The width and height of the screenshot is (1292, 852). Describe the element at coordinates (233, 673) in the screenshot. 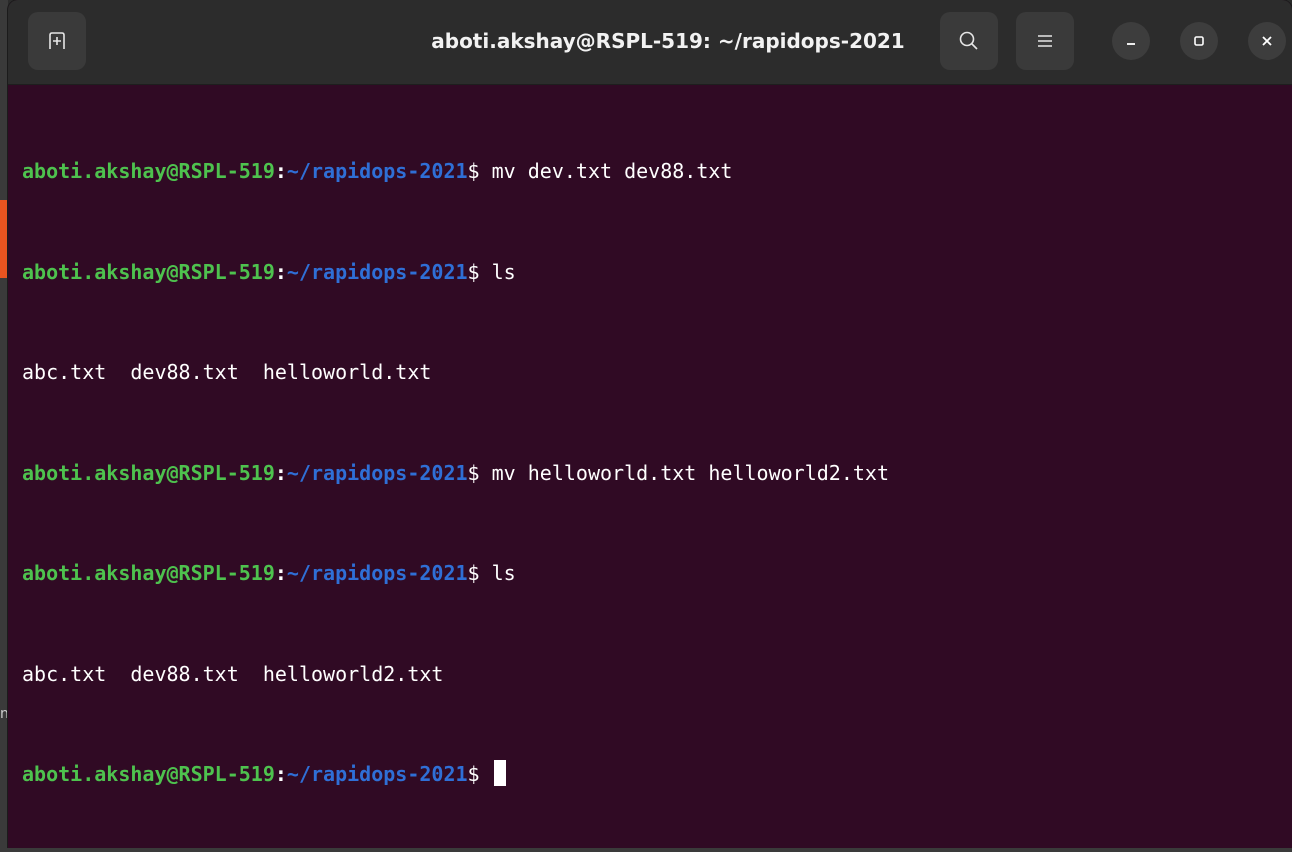

I see `output-text: abc.txt dev88.txt helloworld2.txt` at that location.